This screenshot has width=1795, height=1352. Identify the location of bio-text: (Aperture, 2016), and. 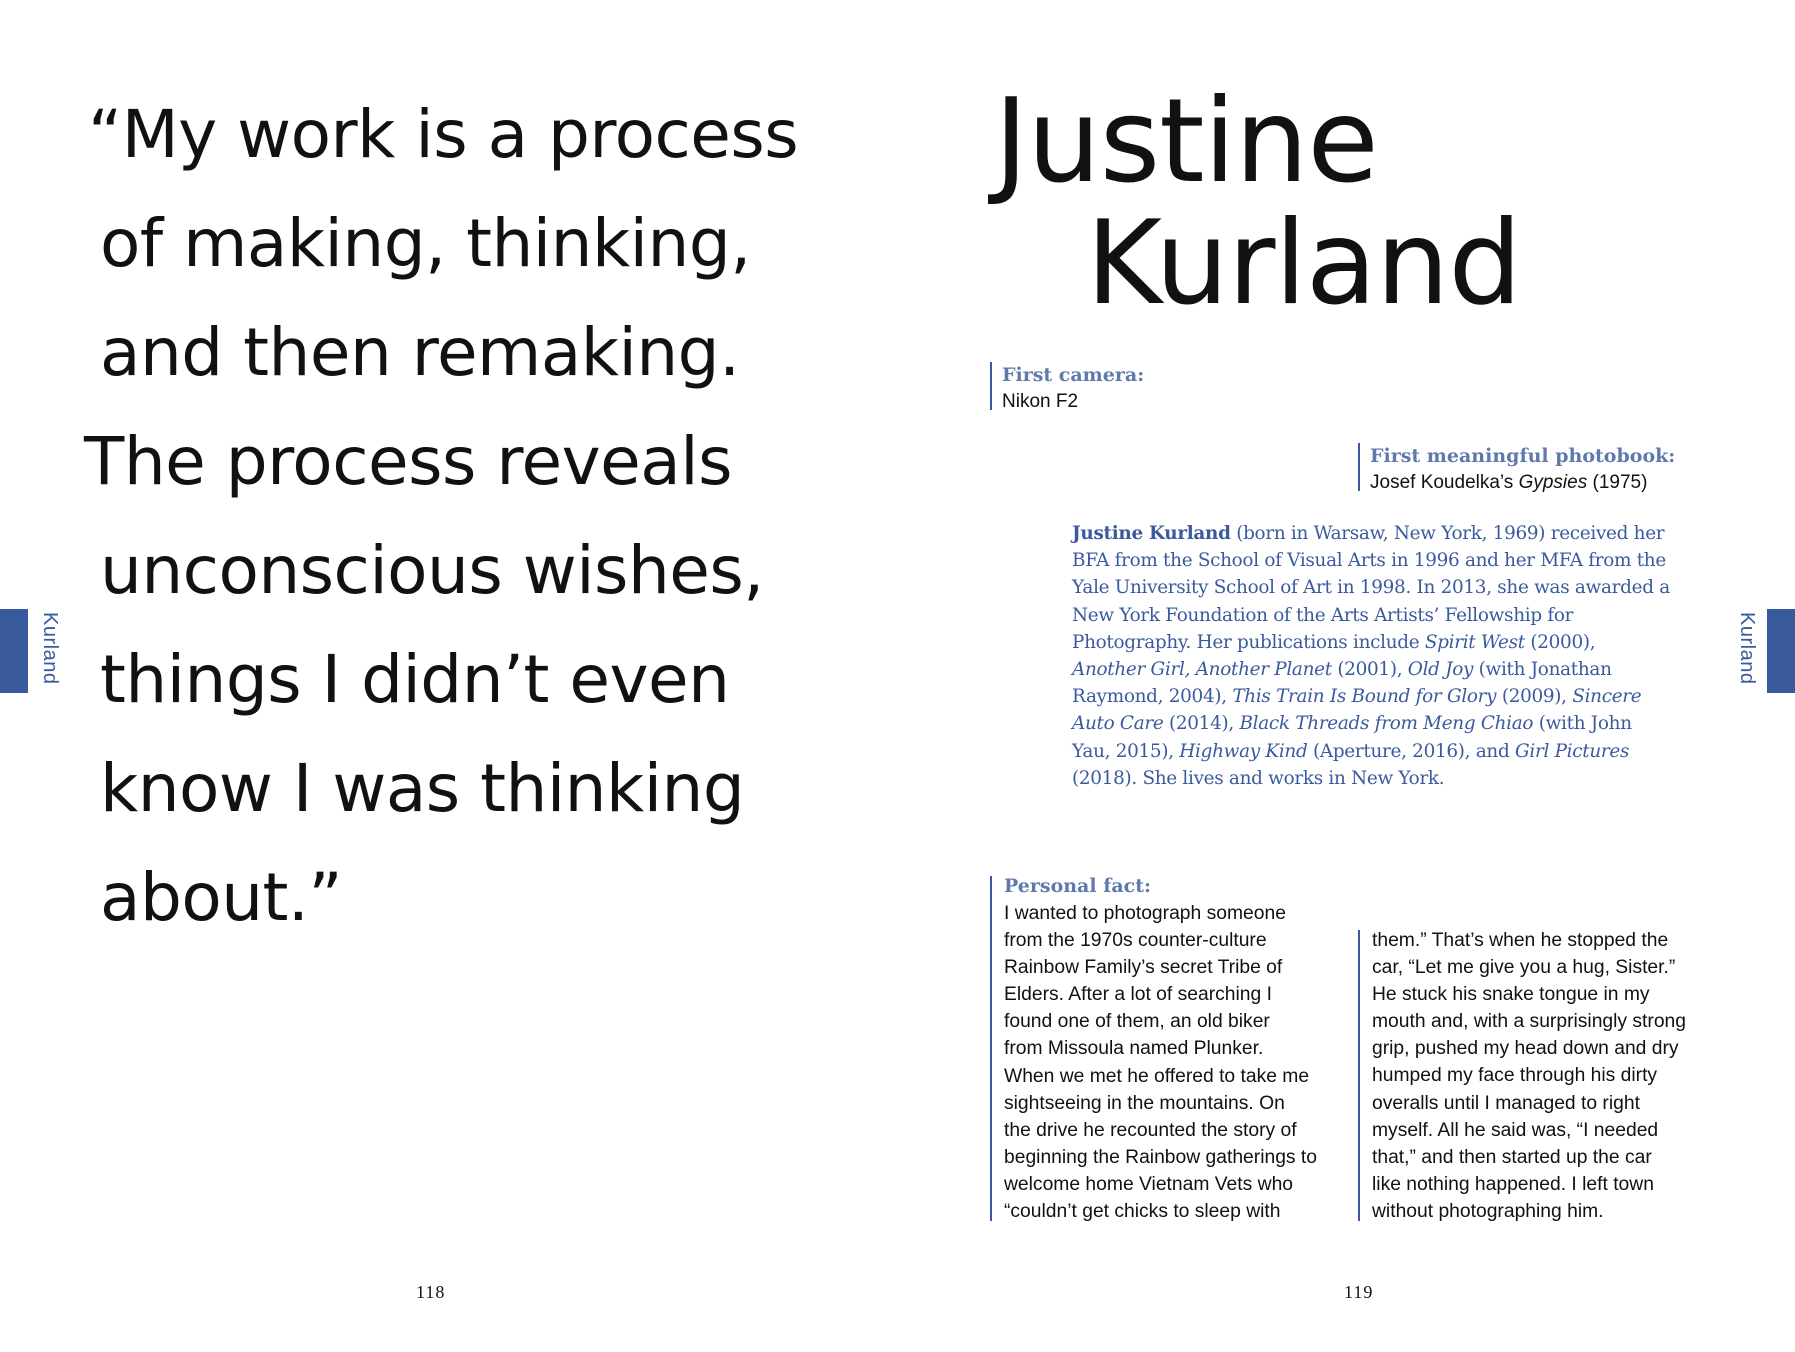
(1411, 751).